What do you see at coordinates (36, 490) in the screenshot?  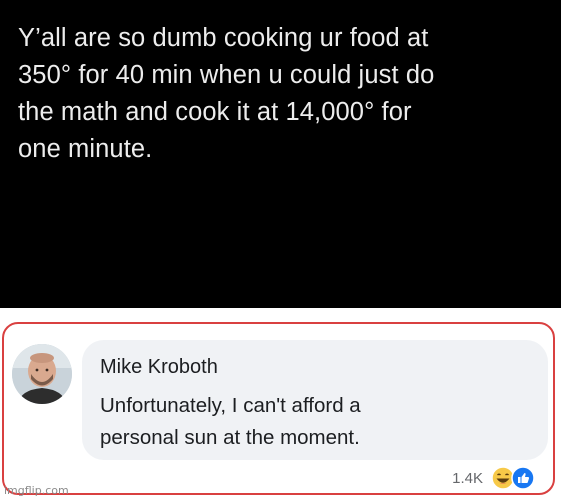 I see `imgflip-watermark: imgflip.com` at bounding box center [36, 490].